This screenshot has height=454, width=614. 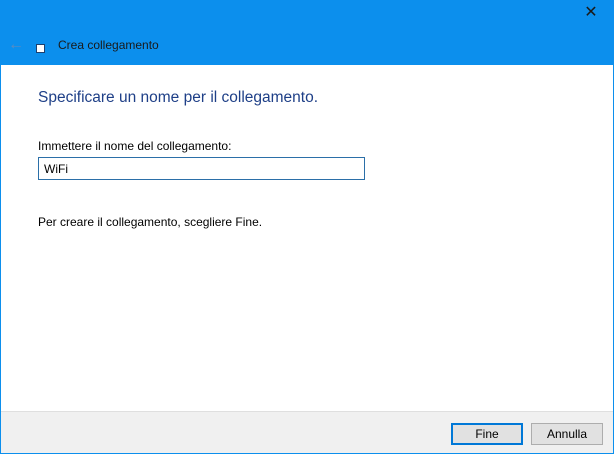 I want to click on shortcut-name-input: WiFi, so click(x=201, y=168).